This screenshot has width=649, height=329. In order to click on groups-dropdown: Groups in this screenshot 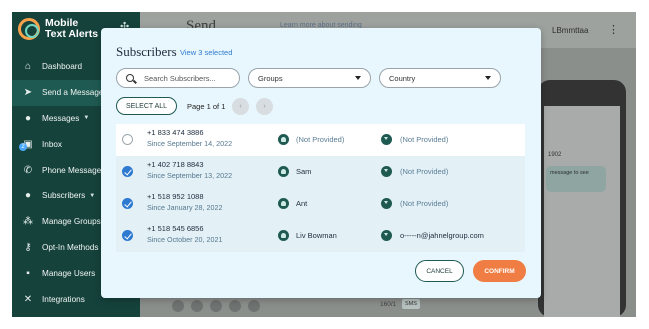, I will do `click(309, 78)`.